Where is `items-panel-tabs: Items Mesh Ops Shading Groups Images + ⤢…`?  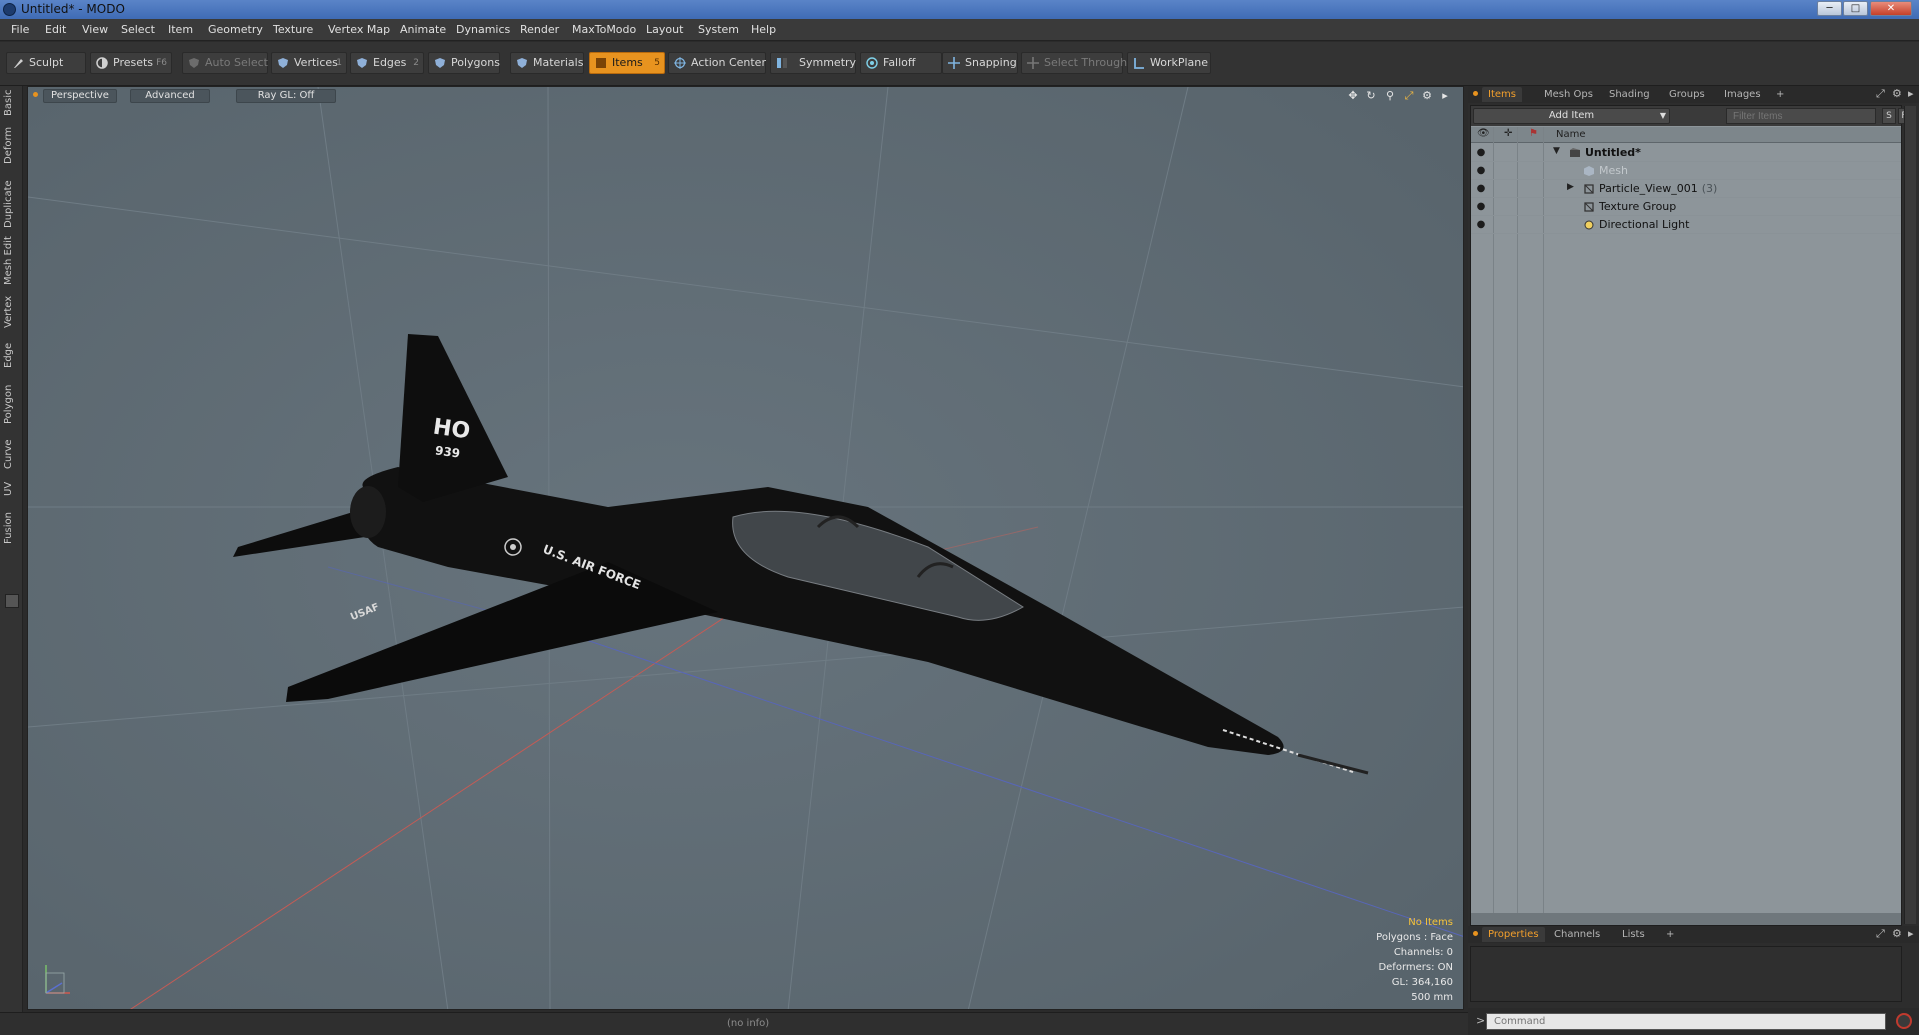
items-panel-tabs: Items Mesh Ops Shading Groups Images + ⤢… is located at coordinates (1693, 94).